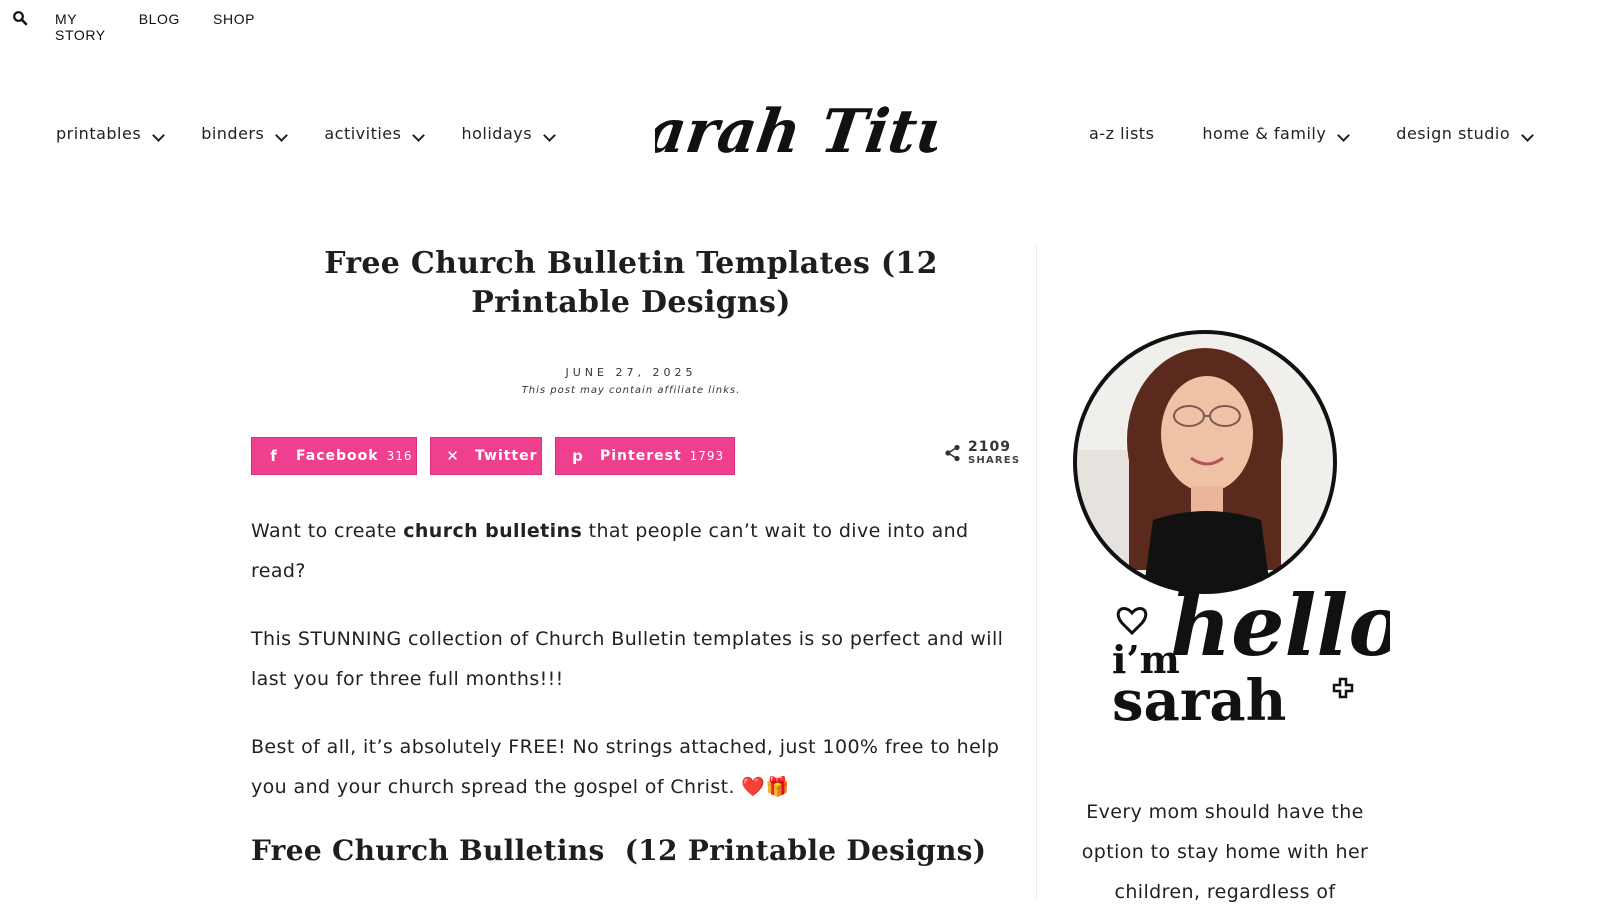 This screenshot has height=912, width=1600. I want to click on search-icon, so click(20, 18).